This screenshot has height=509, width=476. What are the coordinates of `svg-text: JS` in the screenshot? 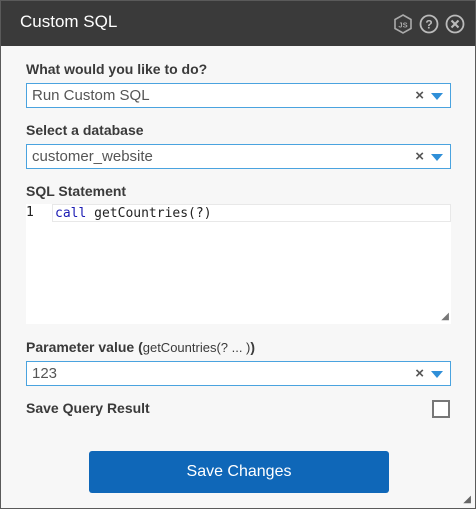 It's located at (402, 25).